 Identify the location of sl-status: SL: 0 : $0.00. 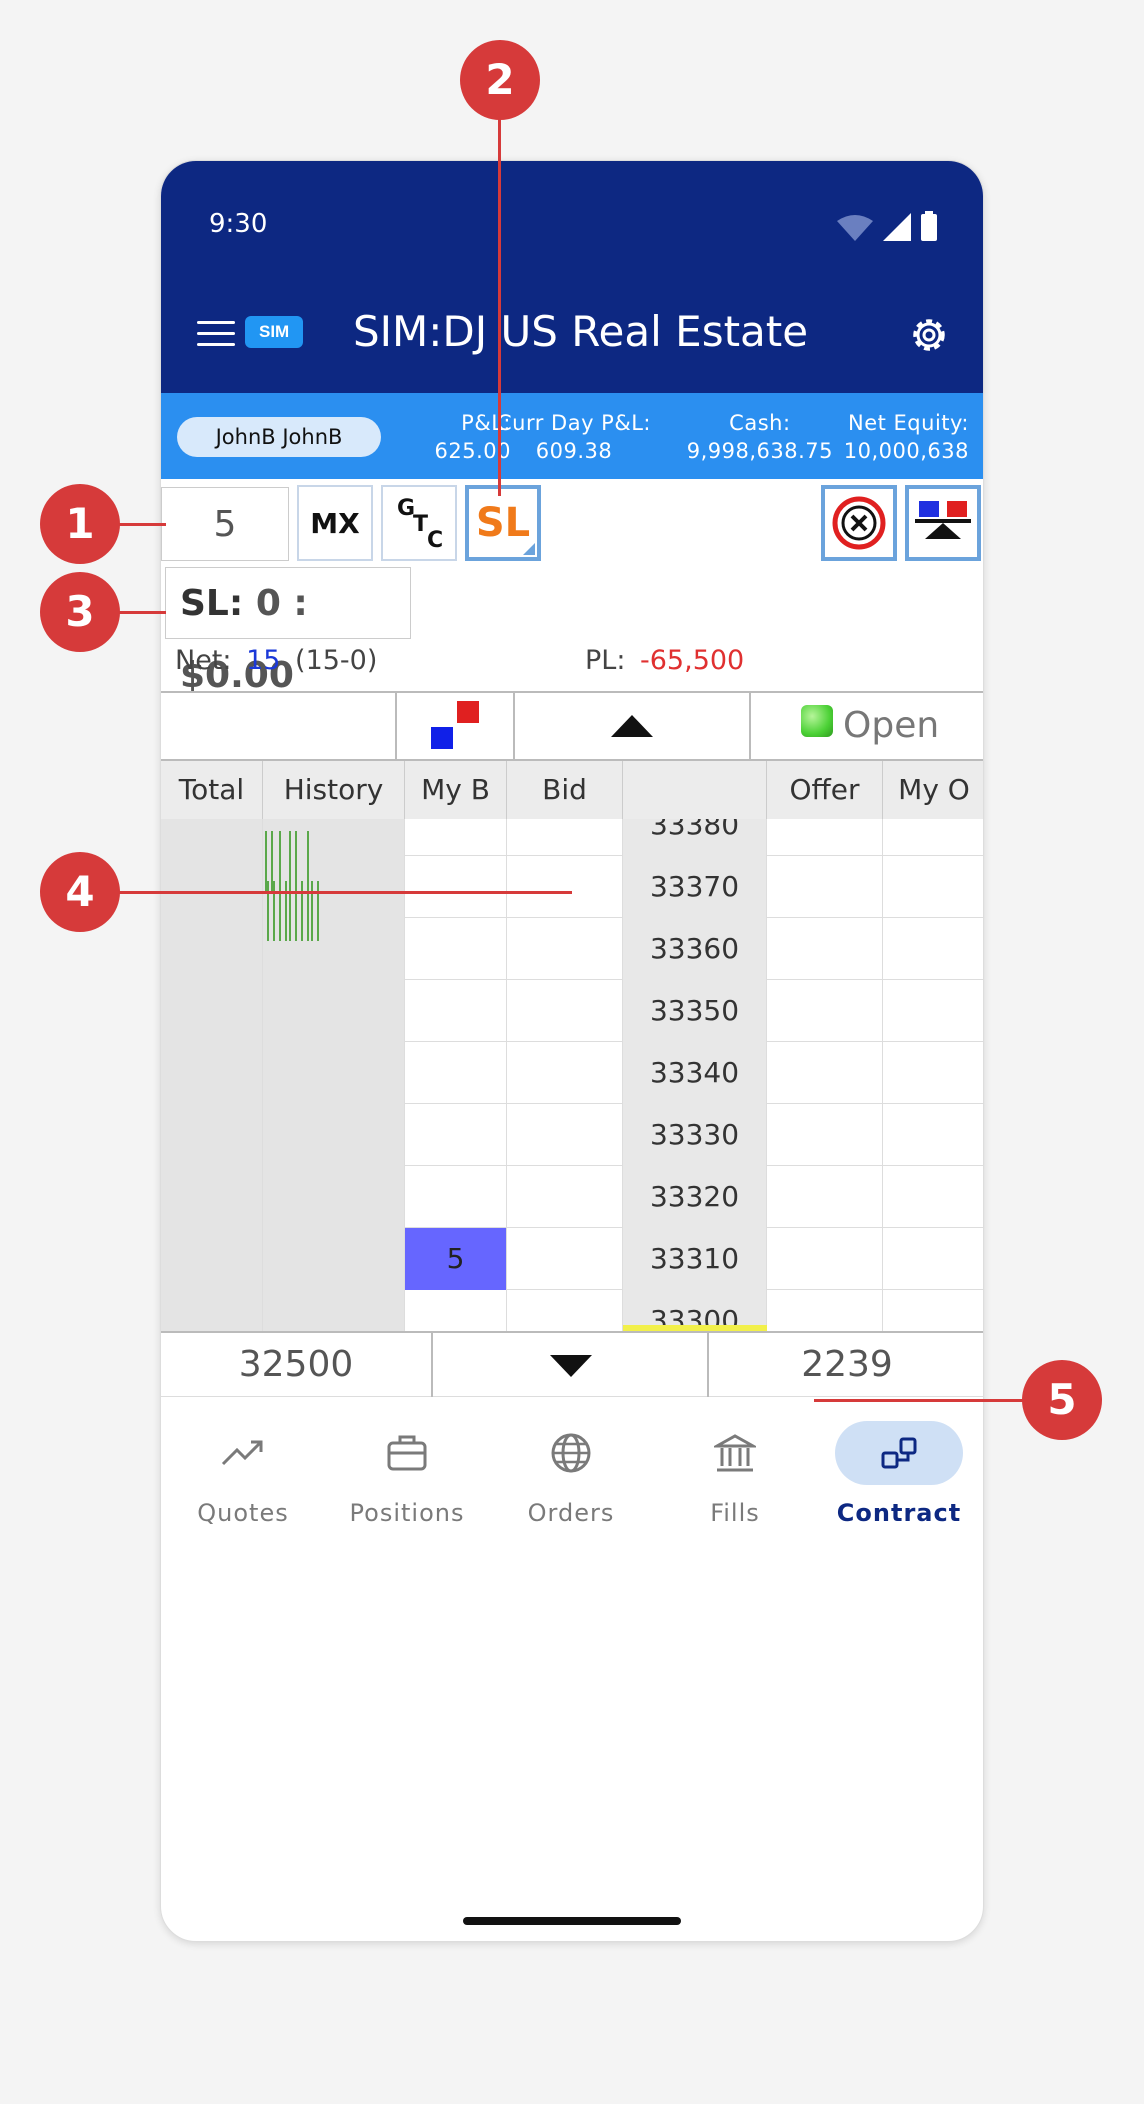
(288, 631).